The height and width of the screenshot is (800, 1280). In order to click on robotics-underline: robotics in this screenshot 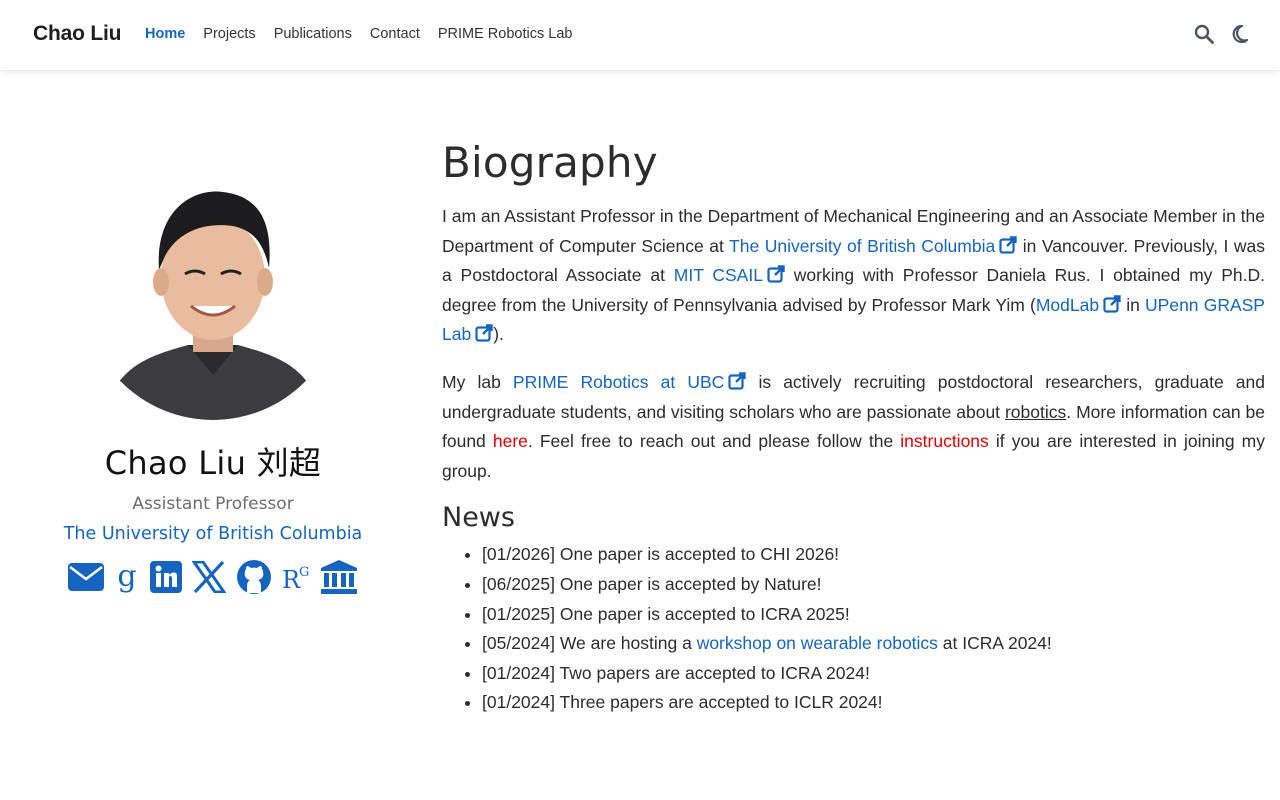, I will do `click(1035, 411)`.